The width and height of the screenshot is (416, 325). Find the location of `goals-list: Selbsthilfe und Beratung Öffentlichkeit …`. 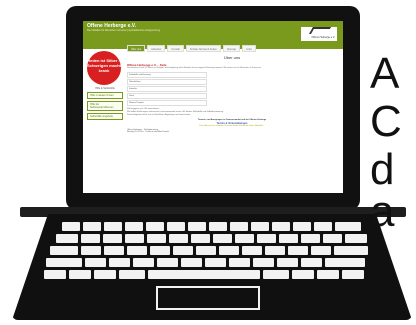

goals-list: Selbsthilfe und Beratung Öffentlichkeit … is located at coordinates (232, 89).